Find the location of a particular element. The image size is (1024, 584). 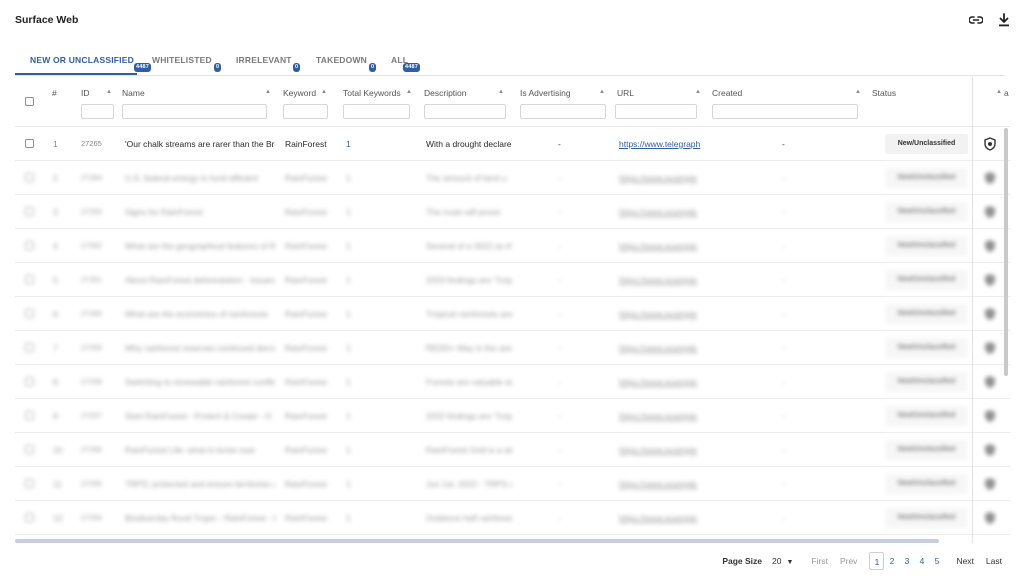

page-button-3: 3 is located at coordinates (906, 561).